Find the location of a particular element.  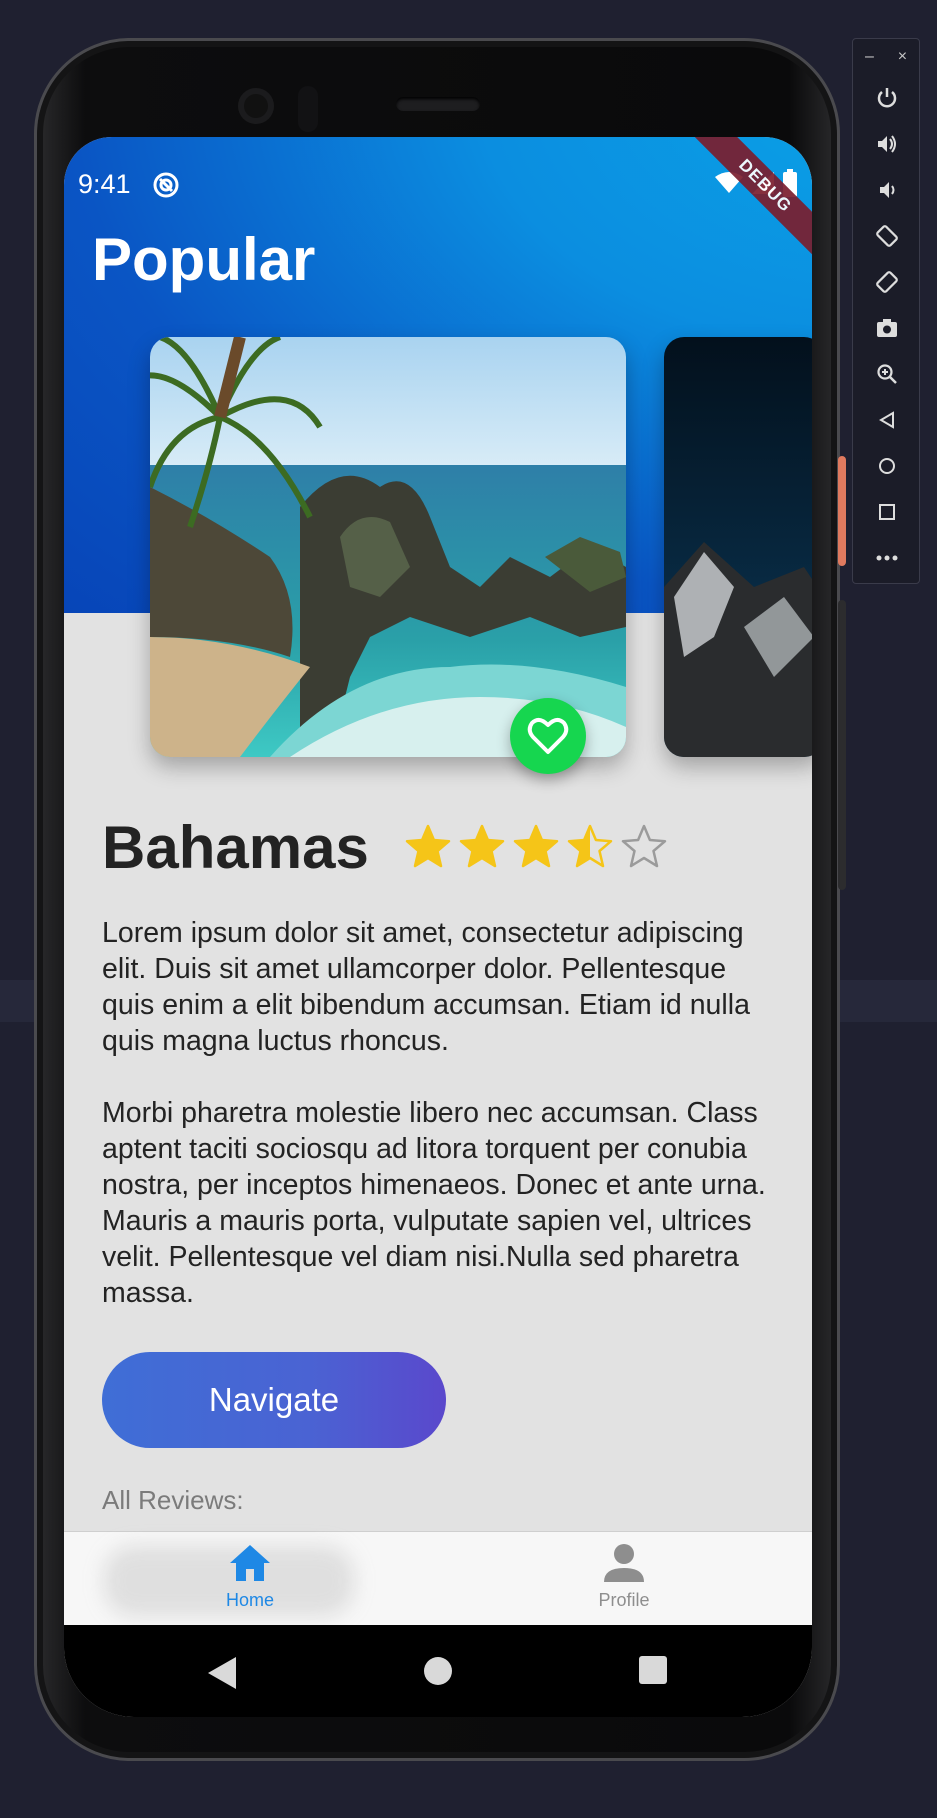

front-camera is located at coordinates (256, 106).